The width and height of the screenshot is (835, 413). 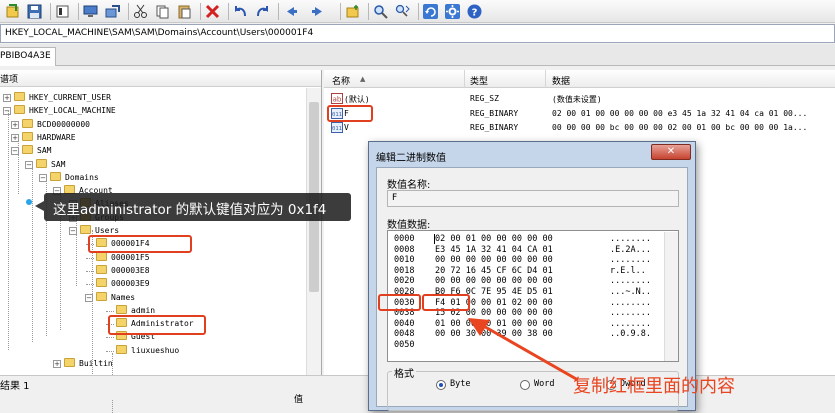 What do you see at coordinates (411, 158) in the screenshot?
I see `dialog-title: 编辑二进制数值` at bounding box center [411, 158].